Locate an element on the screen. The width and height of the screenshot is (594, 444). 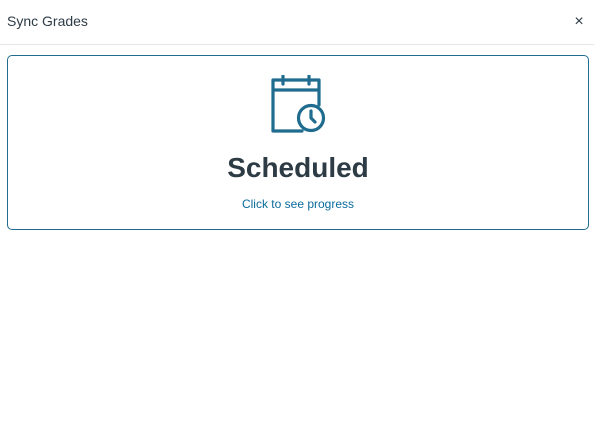
calendar-clock-icon is located at coordinates (298, 104).